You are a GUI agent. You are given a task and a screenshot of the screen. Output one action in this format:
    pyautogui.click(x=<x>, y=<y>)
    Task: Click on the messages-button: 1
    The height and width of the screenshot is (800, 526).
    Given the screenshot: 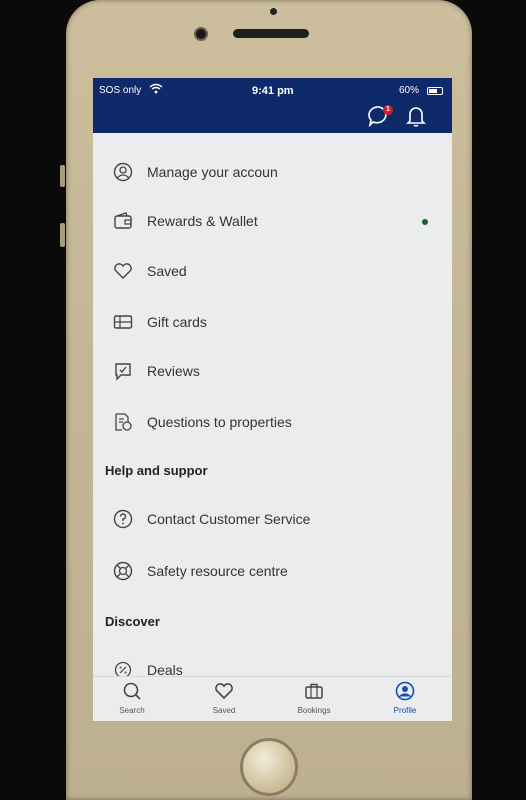 What is the action you would take?
    pyautogui.click(x=379, y=116)
    